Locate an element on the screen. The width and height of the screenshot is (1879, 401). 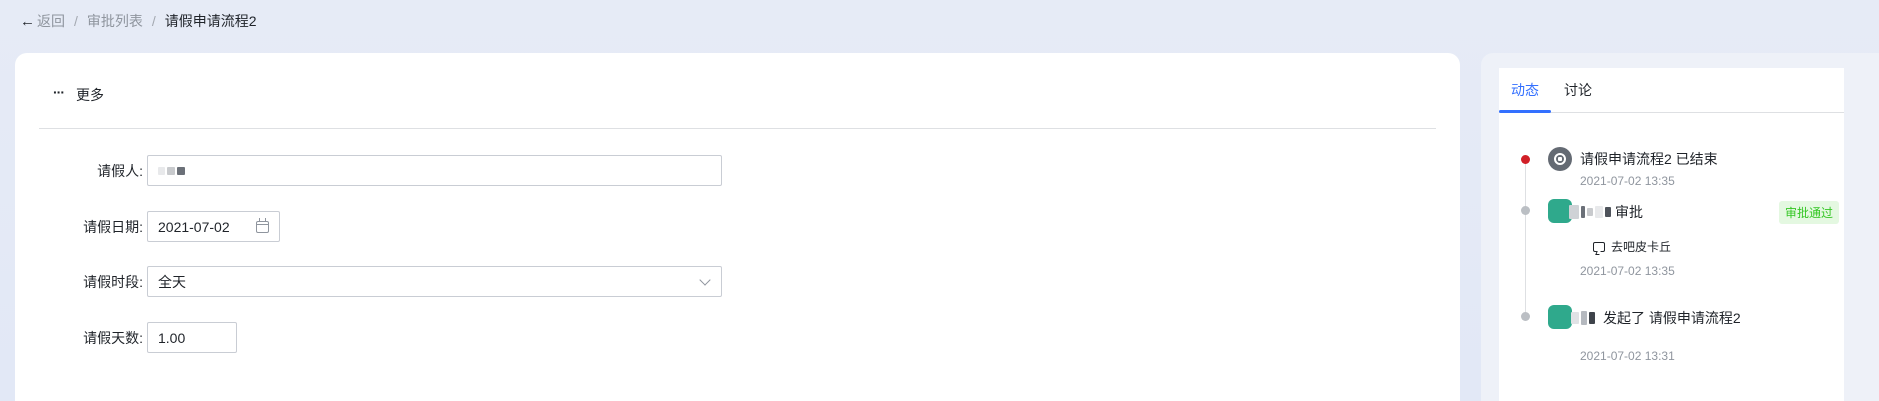
event-title: 审批 is located at coordinates (1606, 212).